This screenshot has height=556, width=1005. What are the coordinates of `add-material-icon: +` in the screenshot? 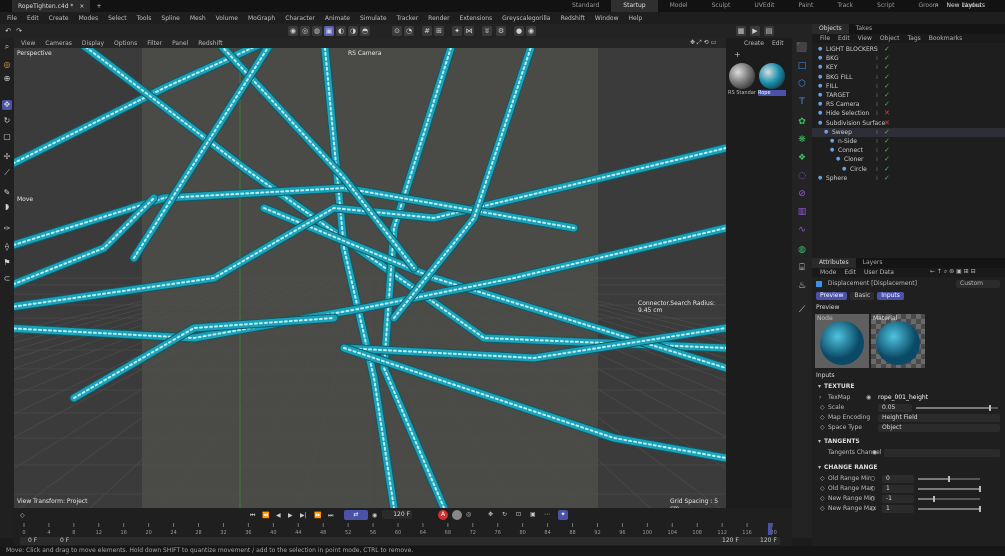 It's located at (737, 54).